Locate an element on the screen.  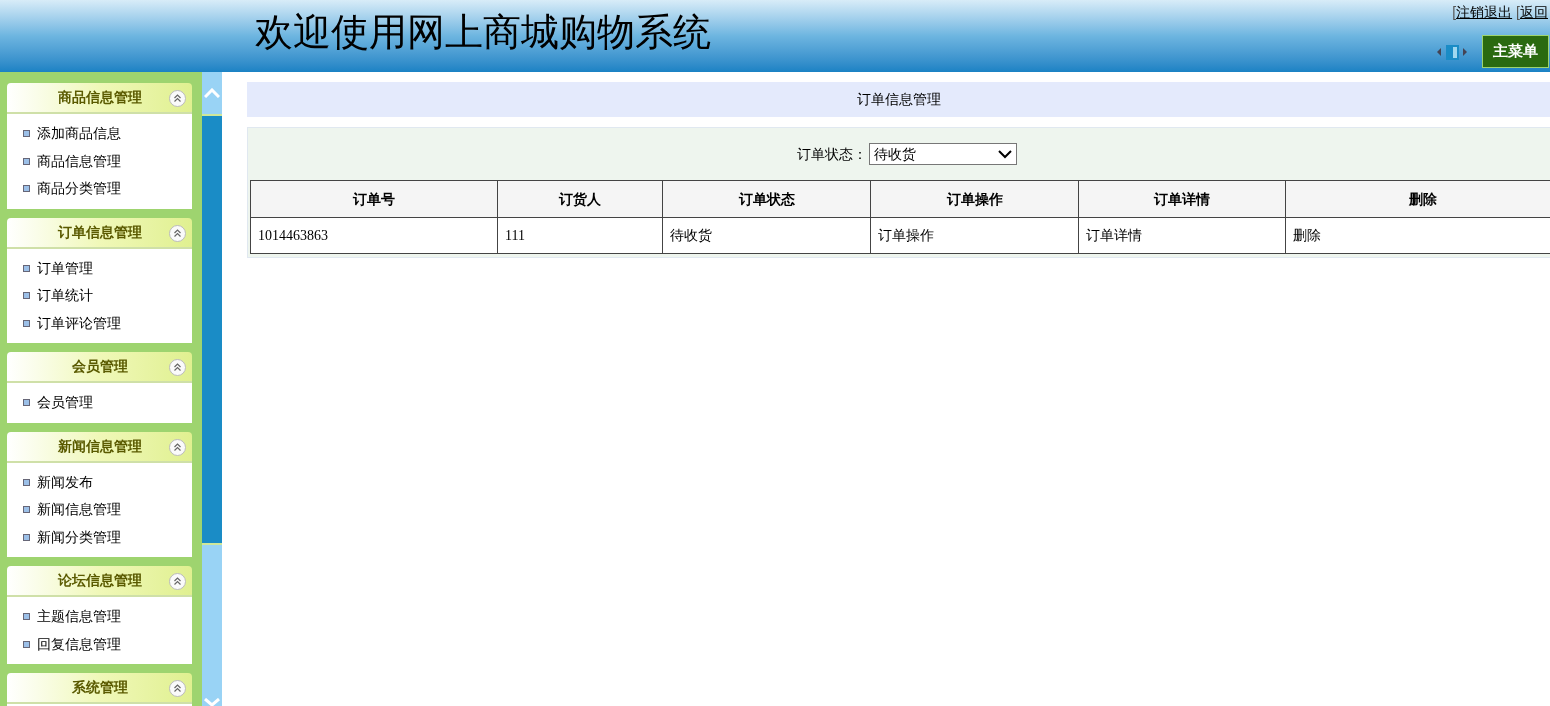
sidebar-link: 新闻信息管理 is located at coordinates (79, 510).